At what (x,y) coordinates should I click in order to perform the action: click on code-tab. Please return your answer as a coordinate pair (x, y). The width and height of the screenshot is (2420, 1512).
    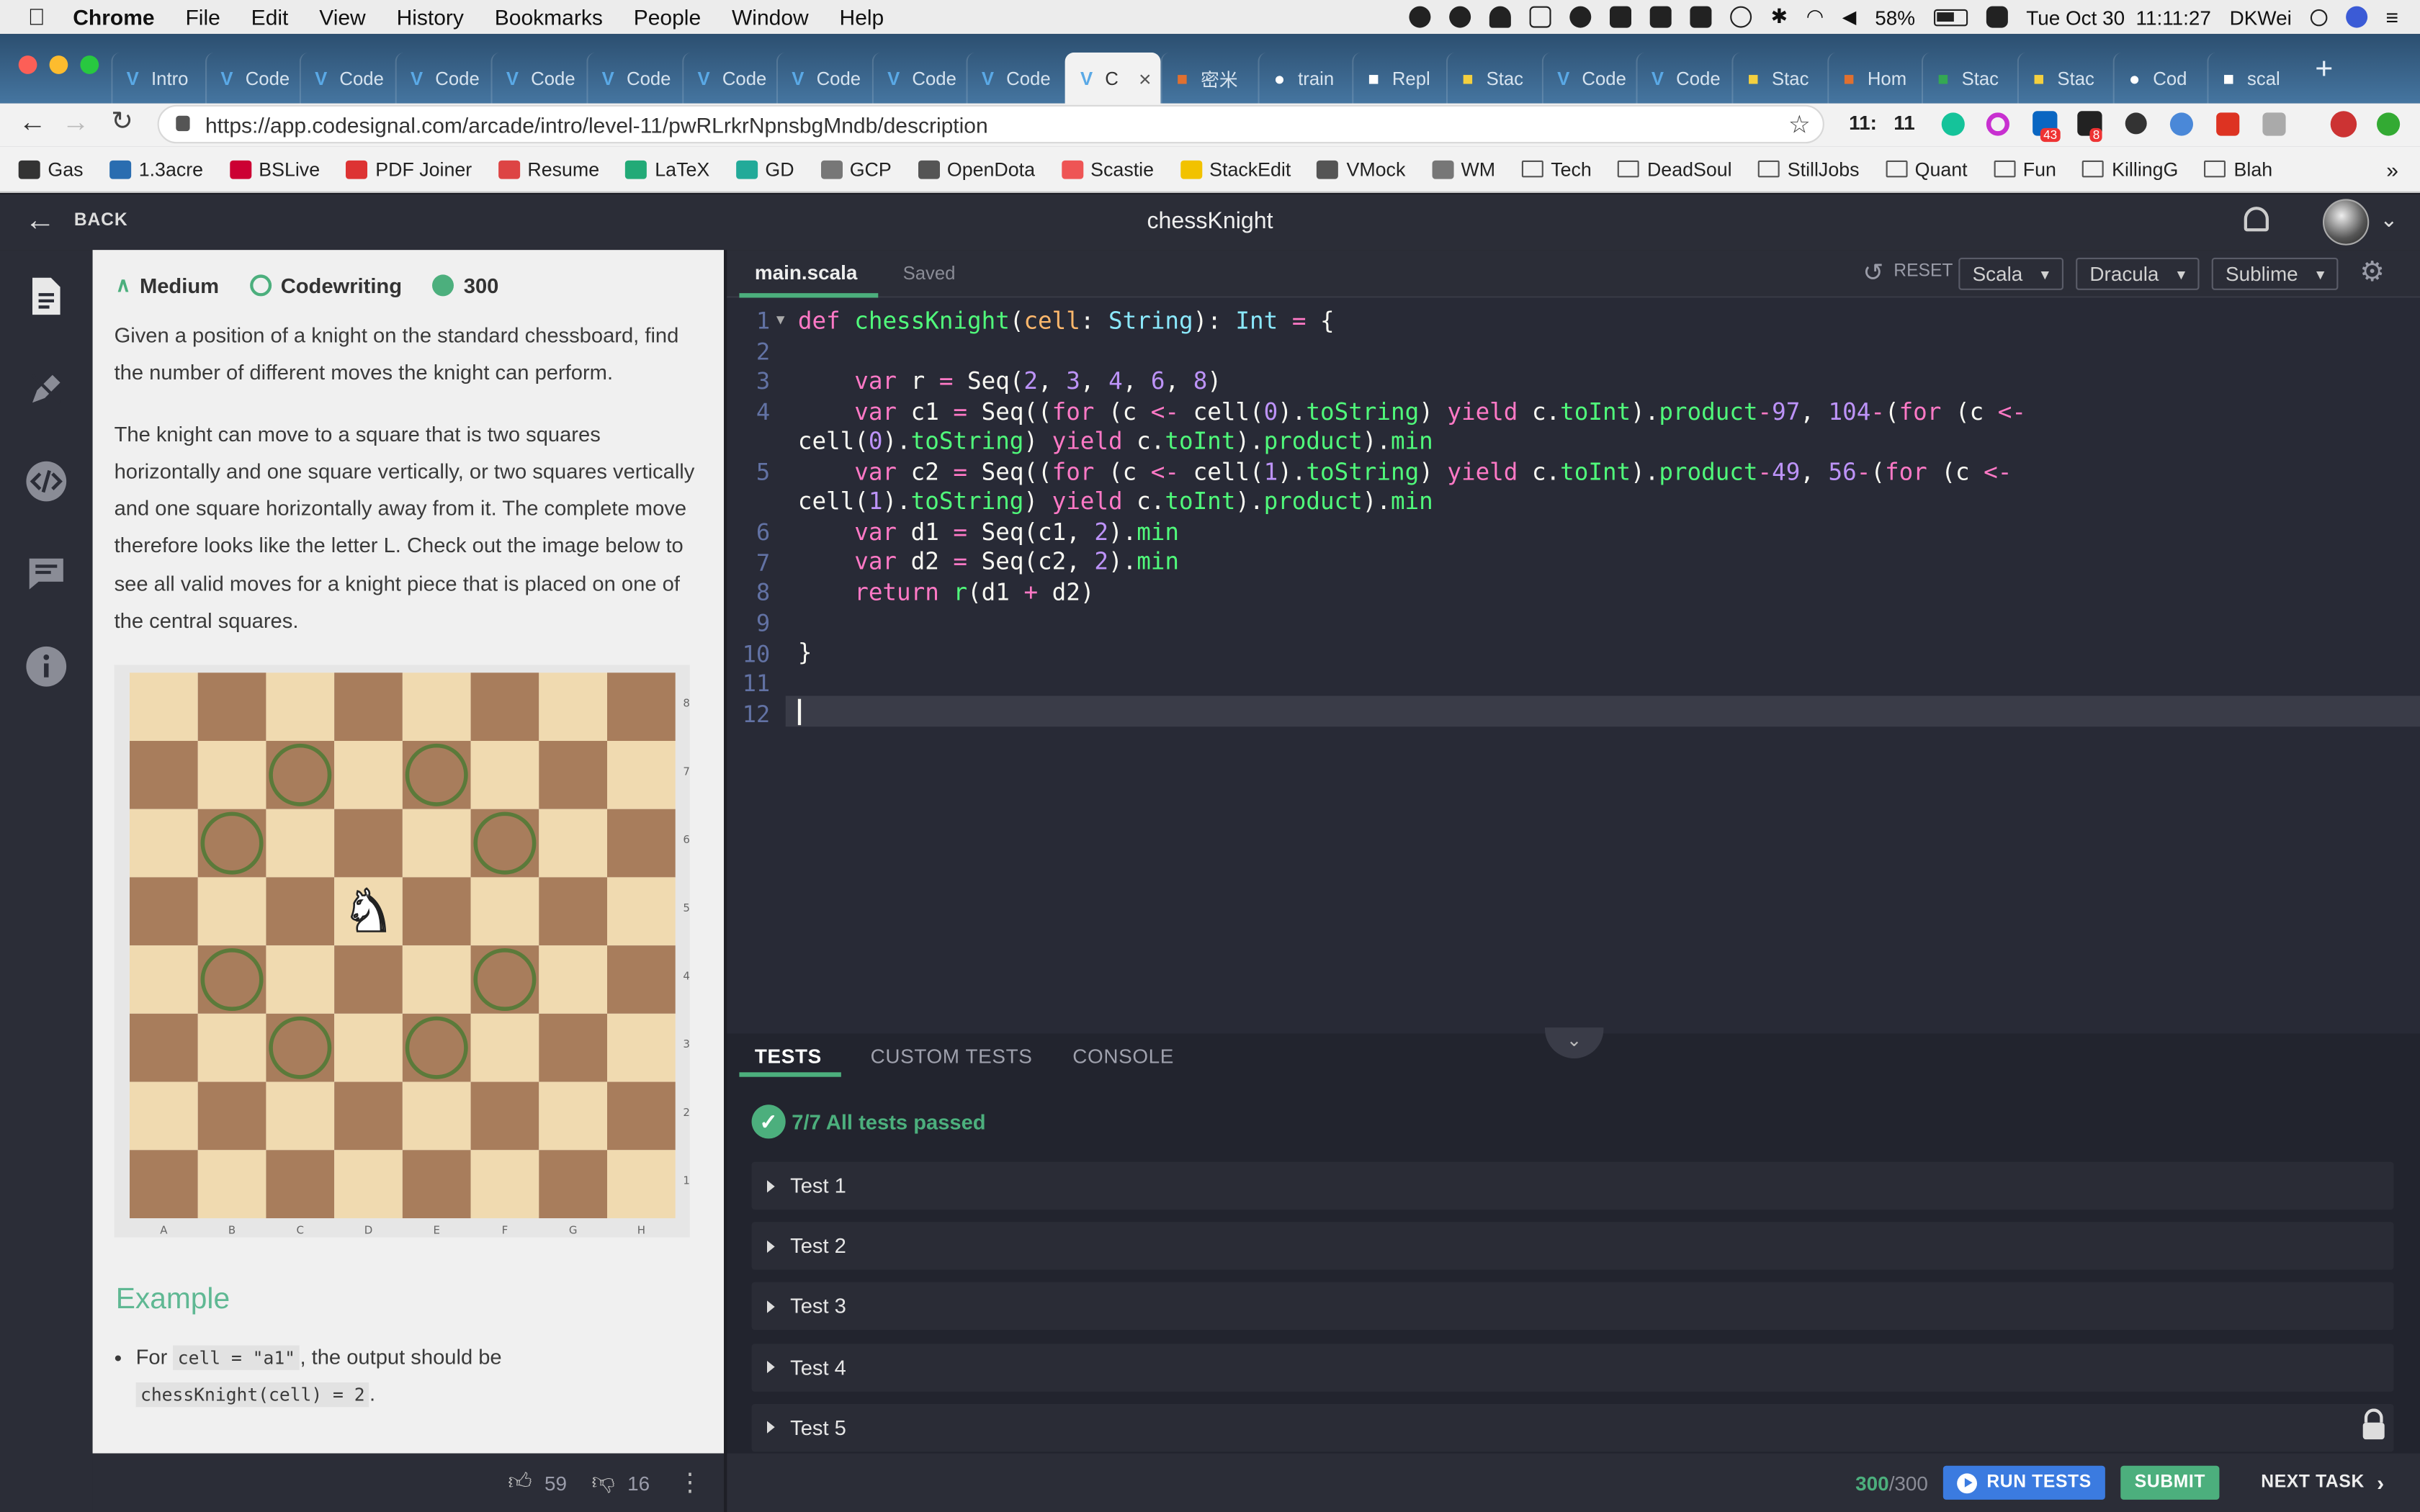
    Looking at the image, I should click on (46, 481).